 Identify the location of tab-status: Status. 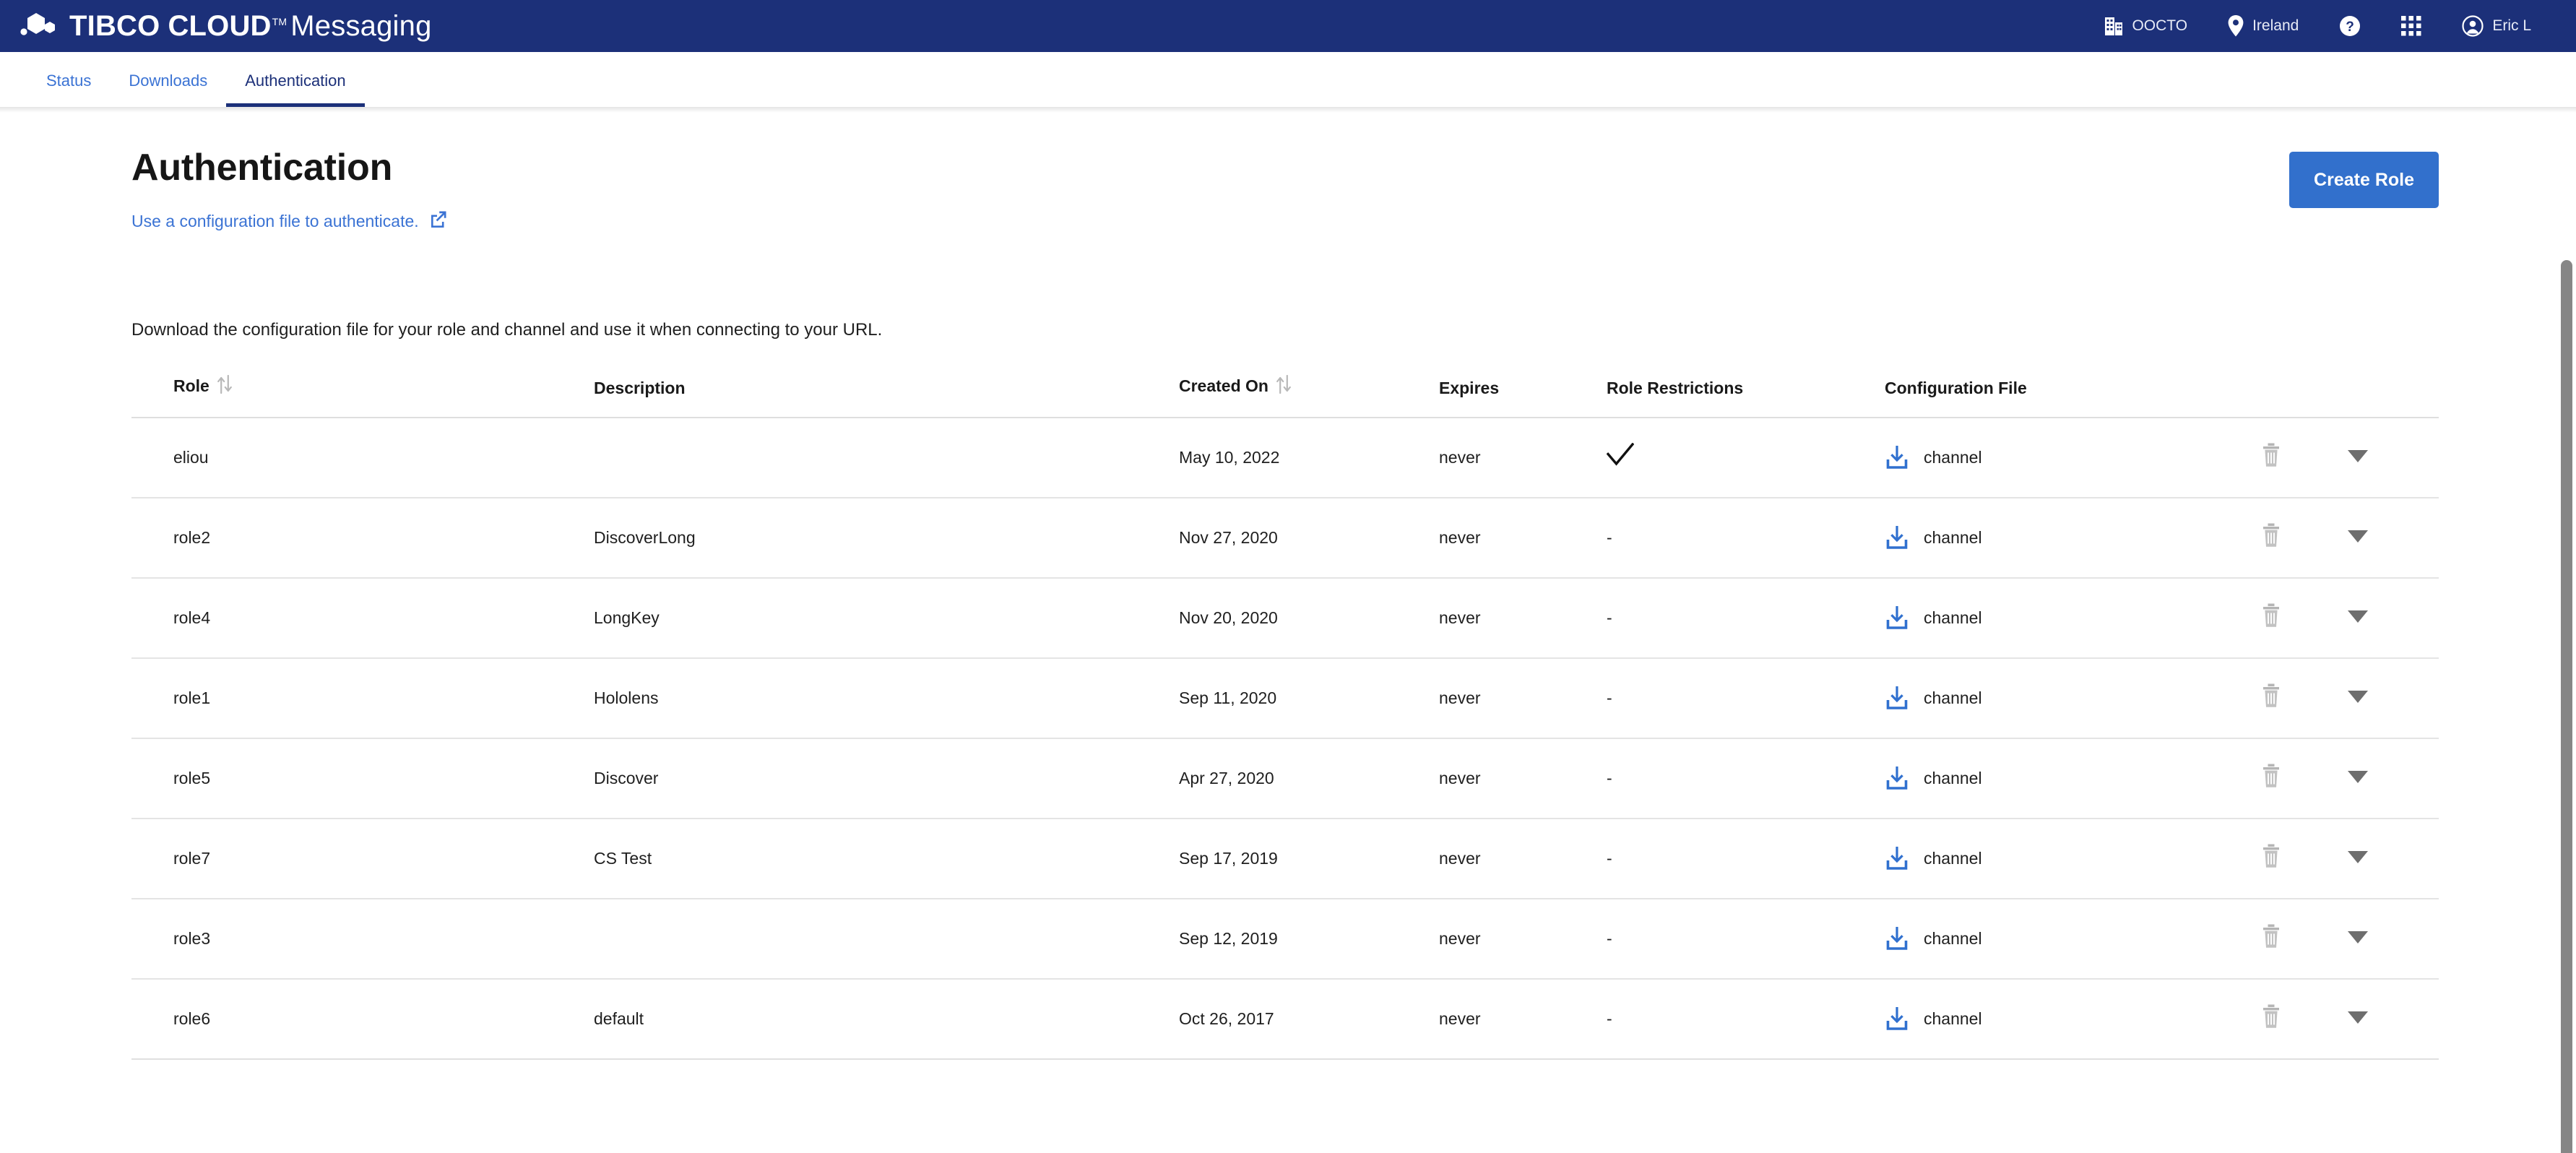
(68, 90).